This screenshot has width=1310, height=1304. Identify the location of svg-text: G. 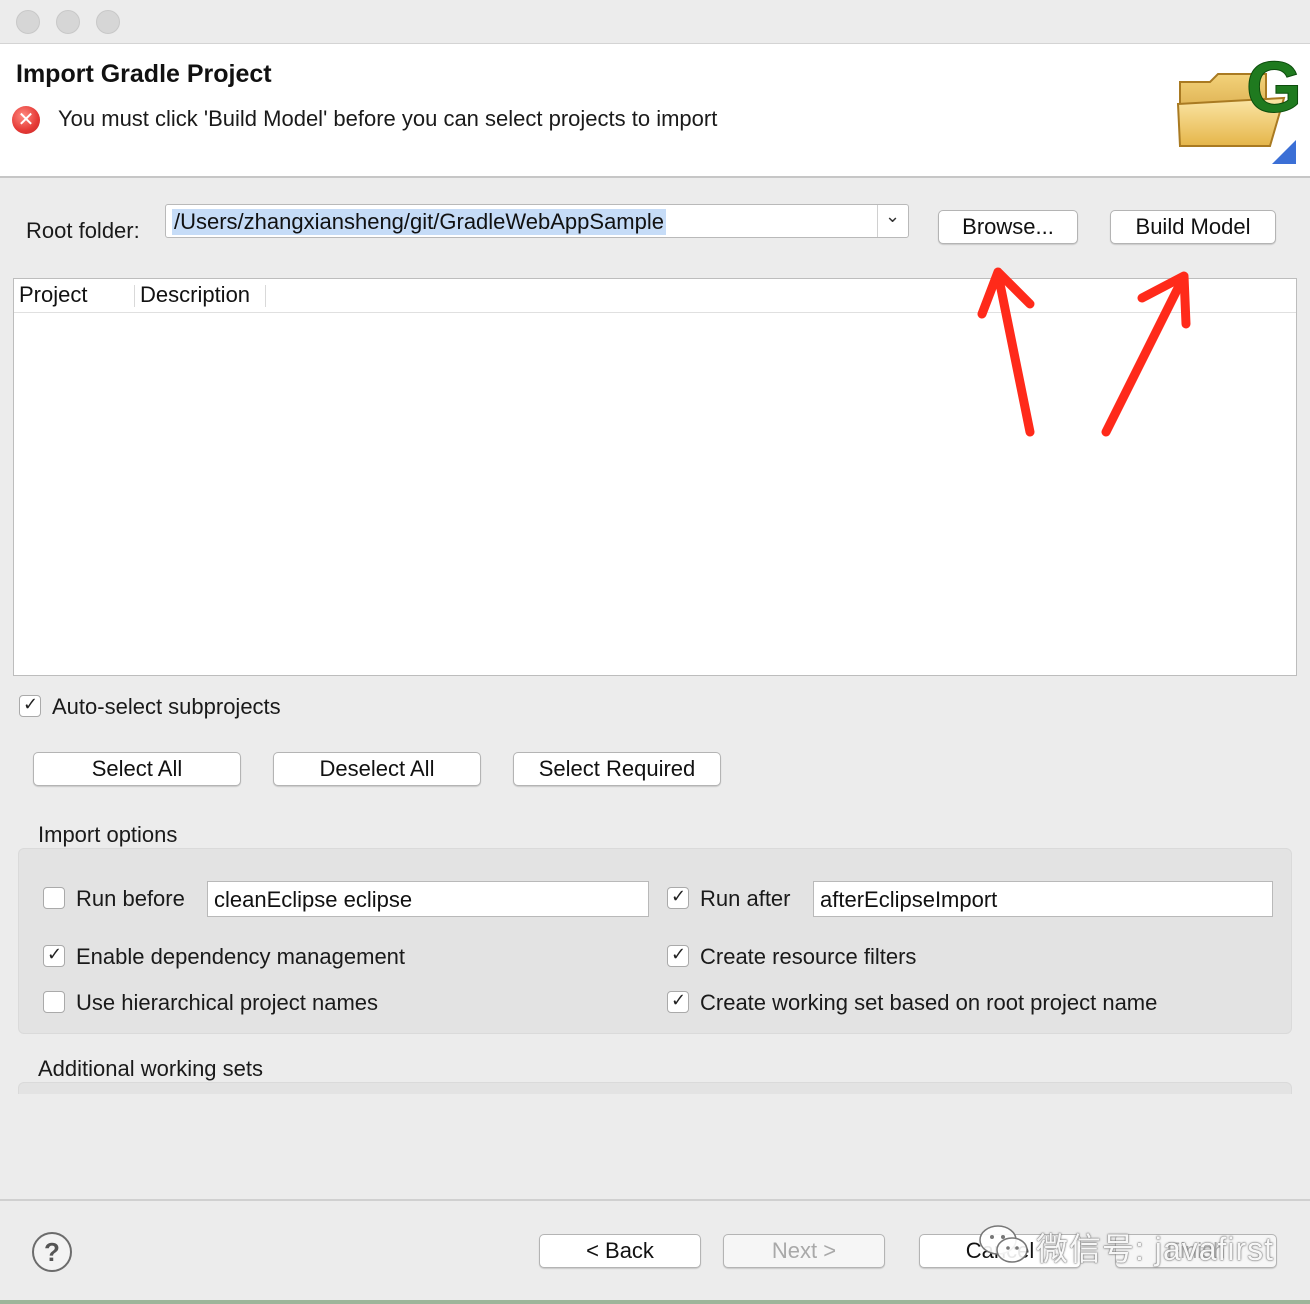
(1274, 88).